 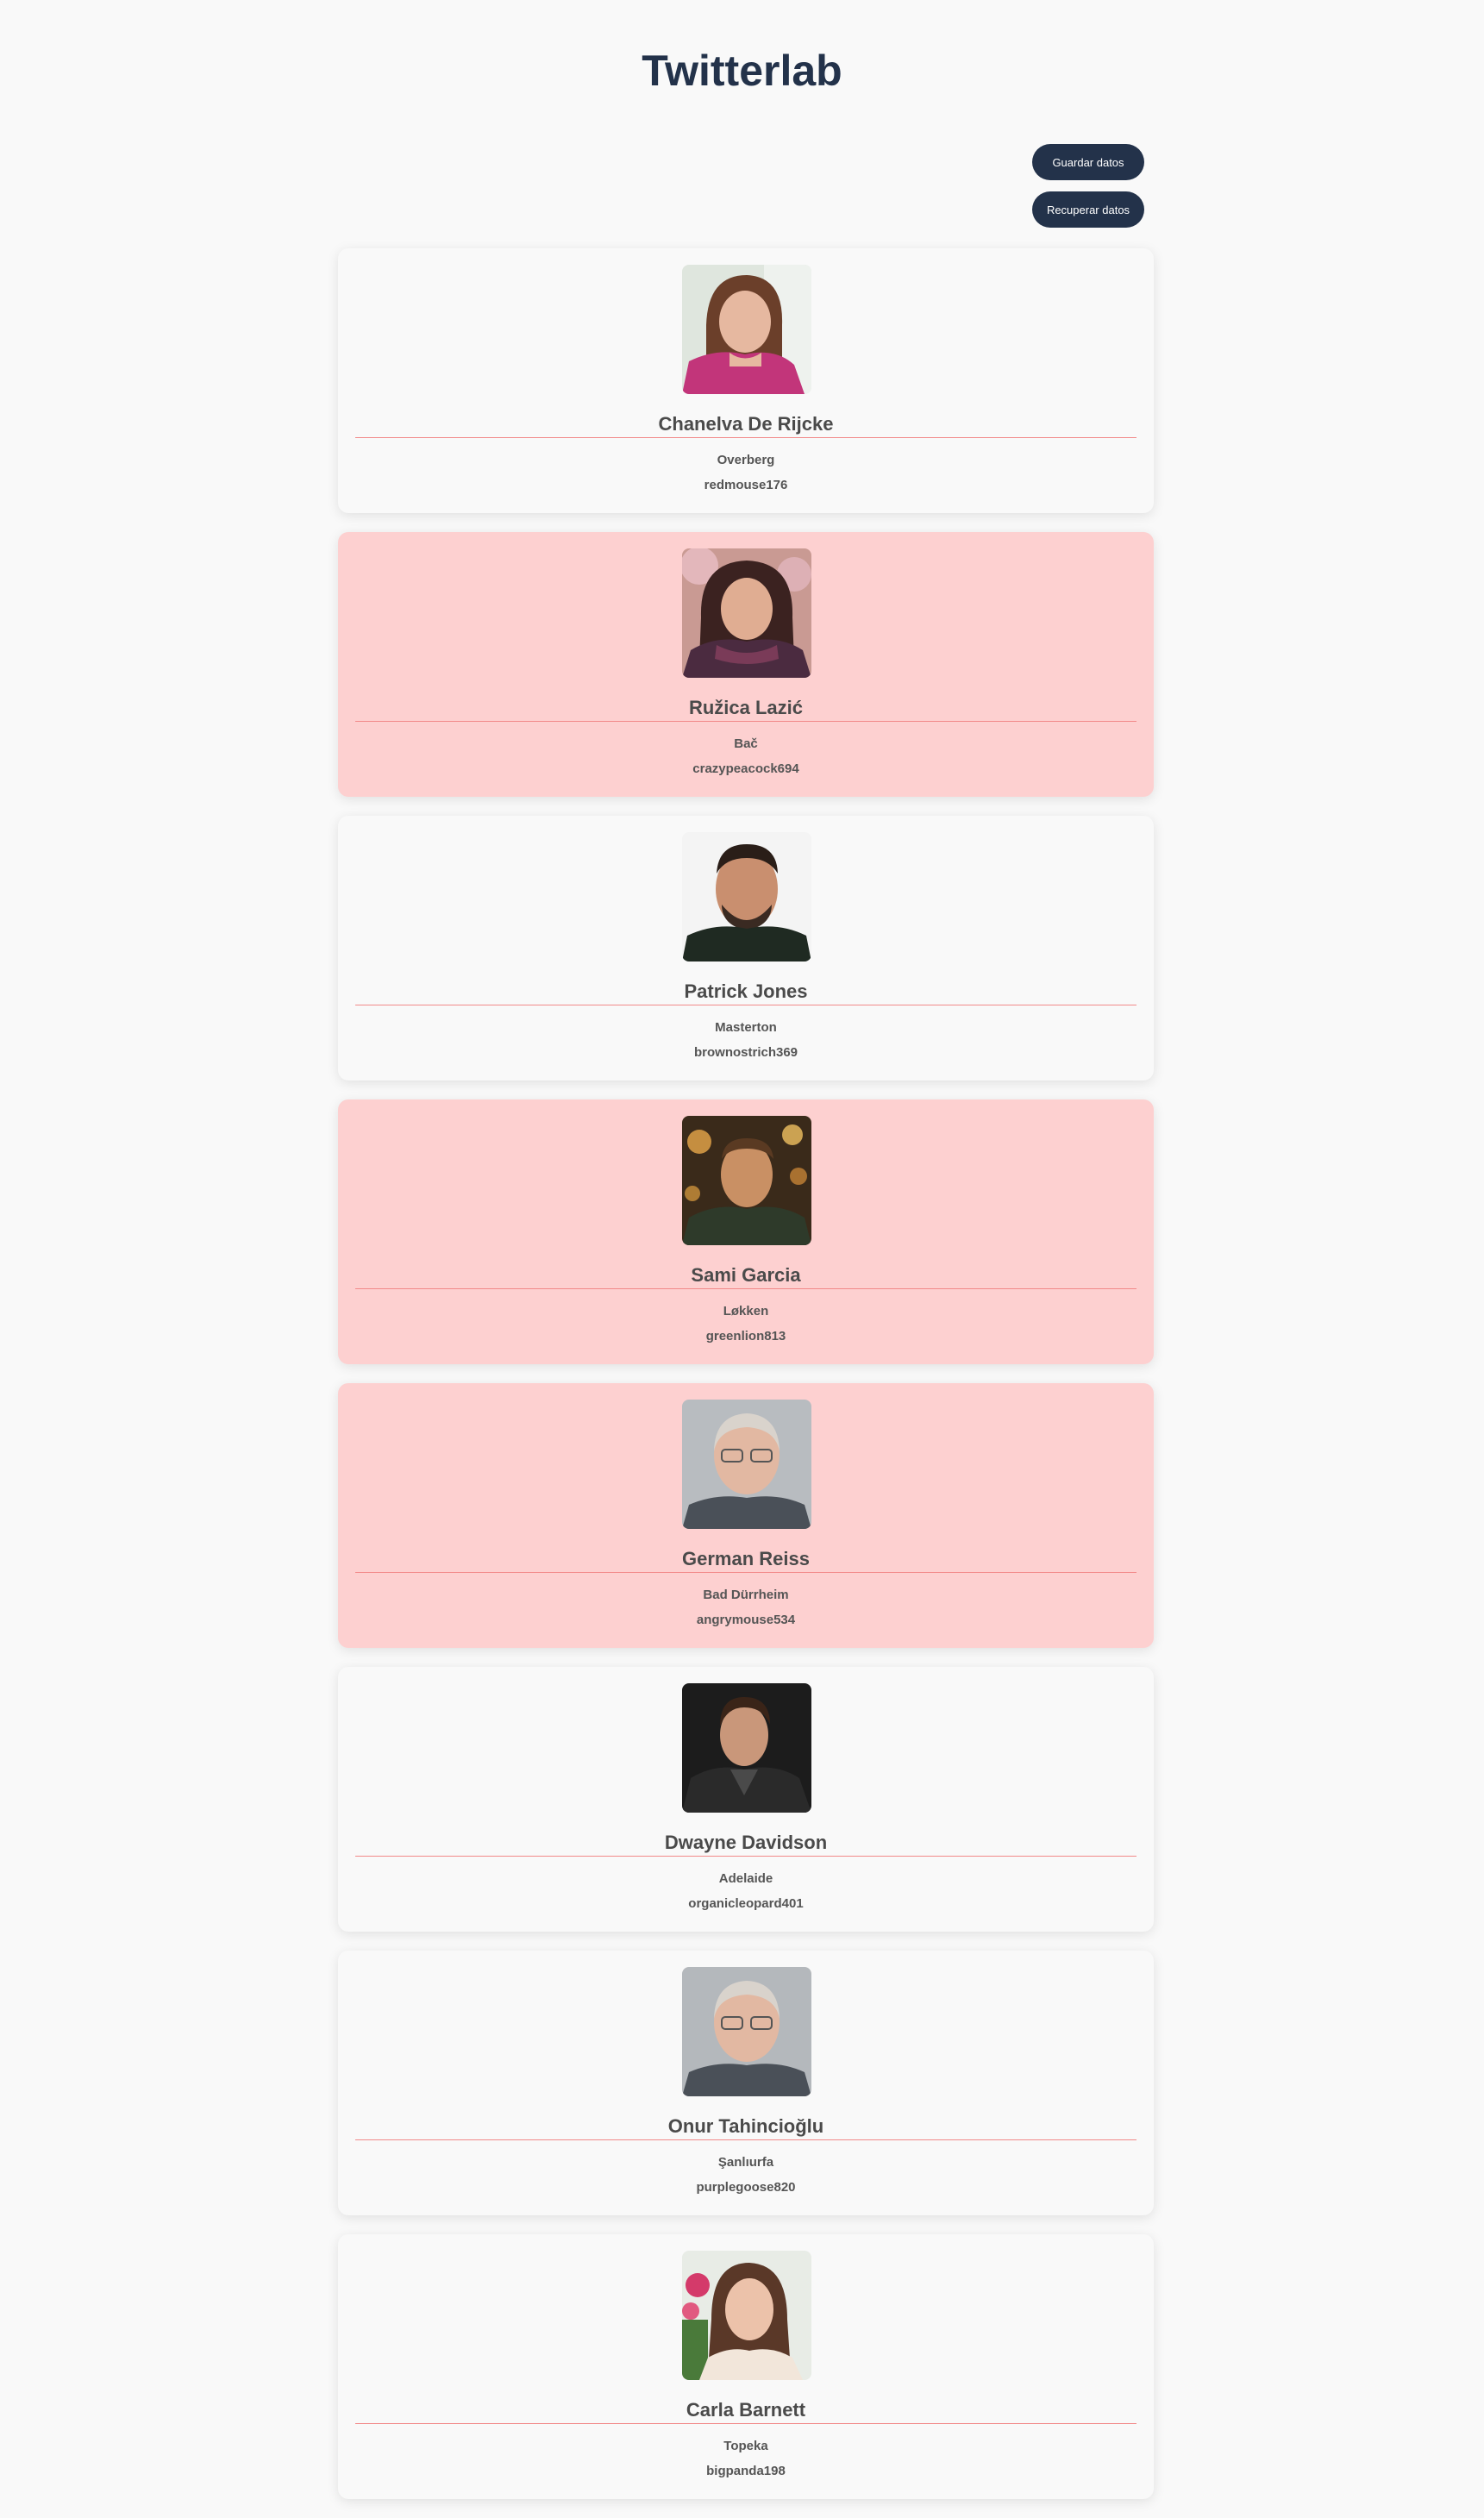 I want to click on user-card: Carla Barnett Topeka bigpanda198, so click(x=746, y=2366).